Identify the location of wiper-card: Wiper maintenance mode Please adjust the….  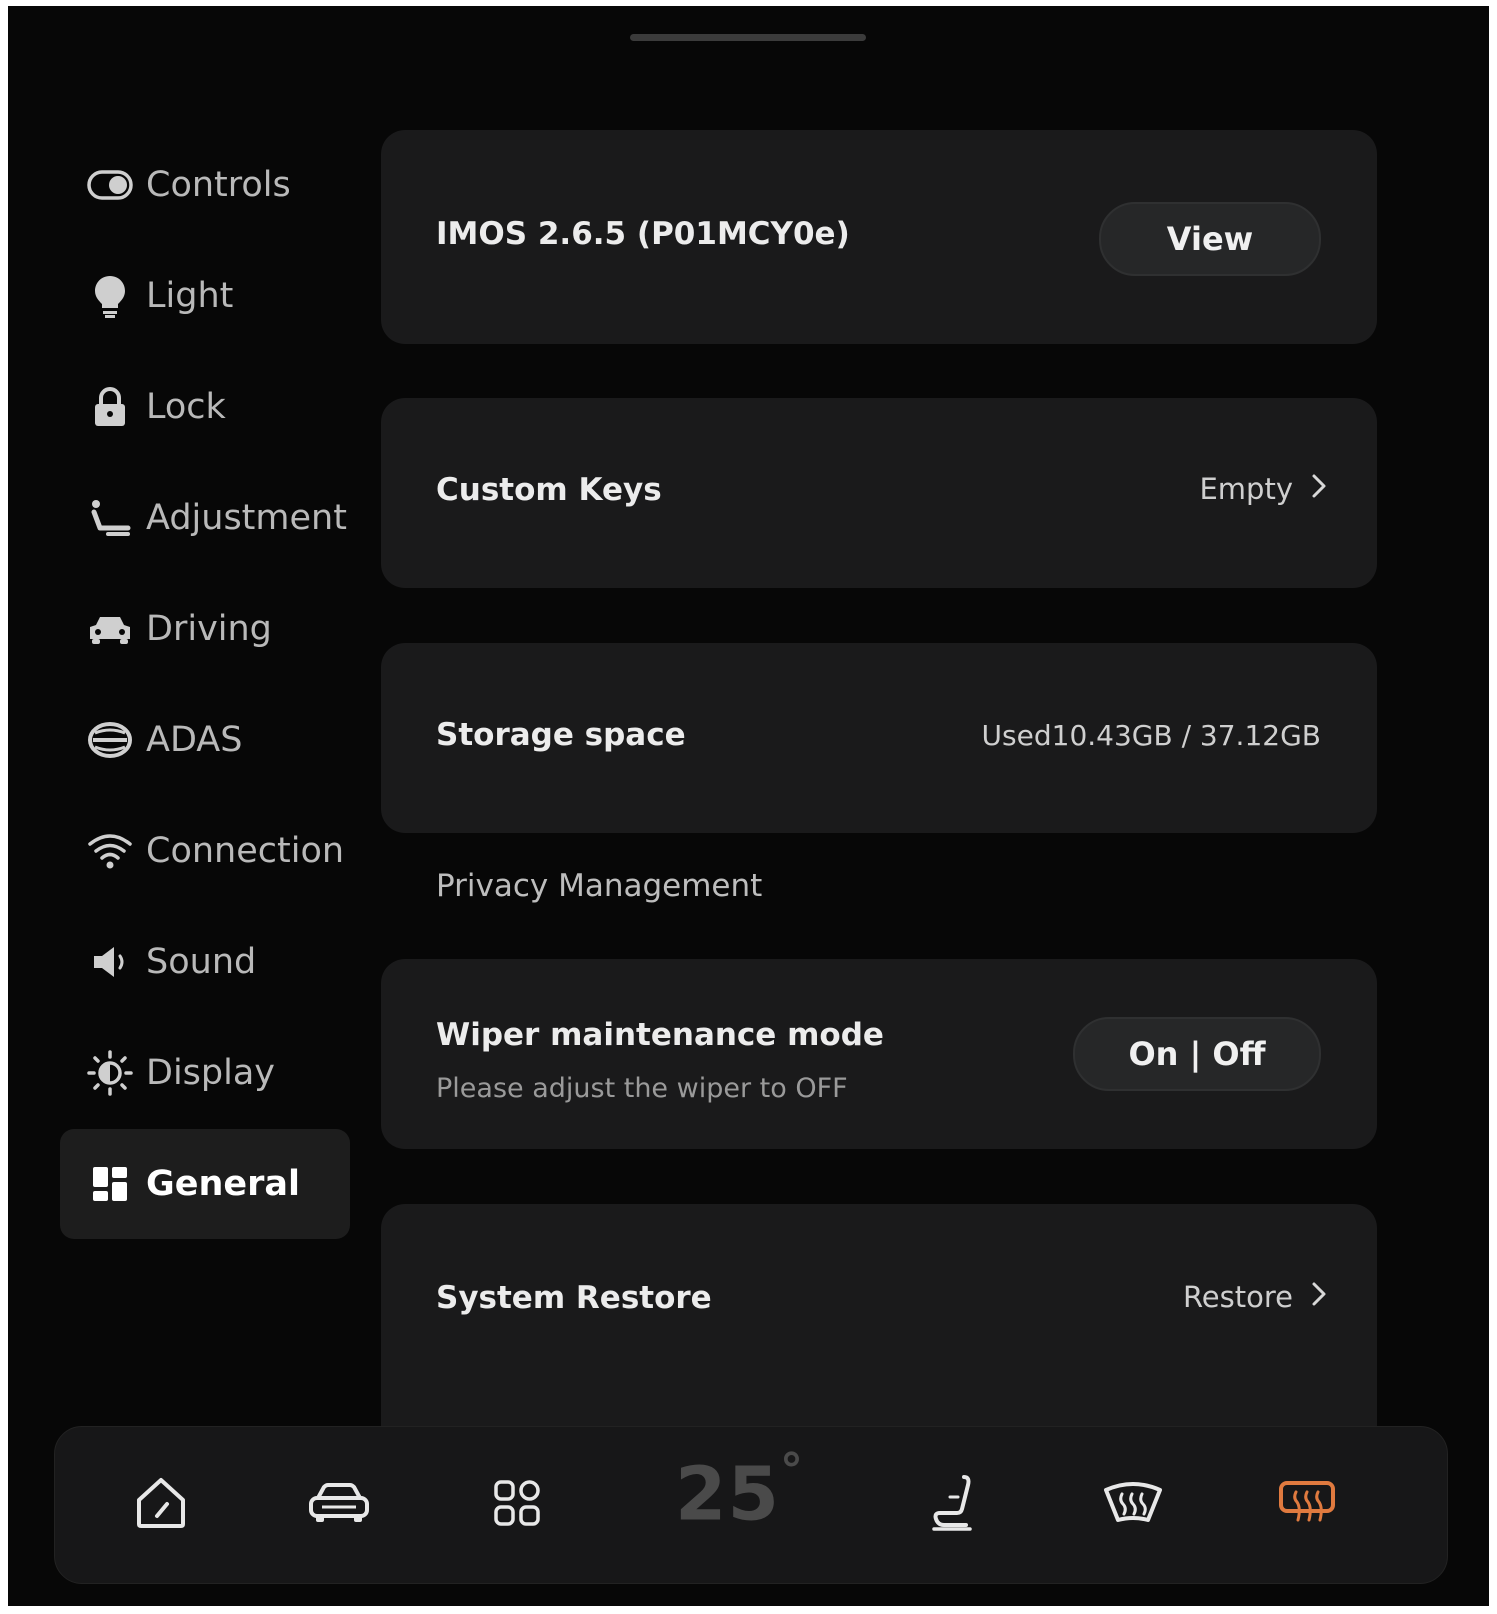
(879, 1054).